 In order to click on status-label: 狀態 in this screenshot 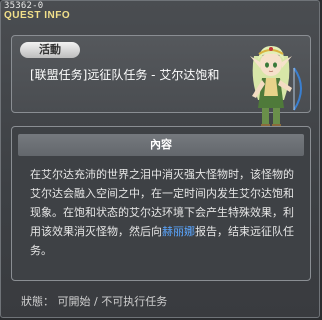, I will do `click(32, 301)`.